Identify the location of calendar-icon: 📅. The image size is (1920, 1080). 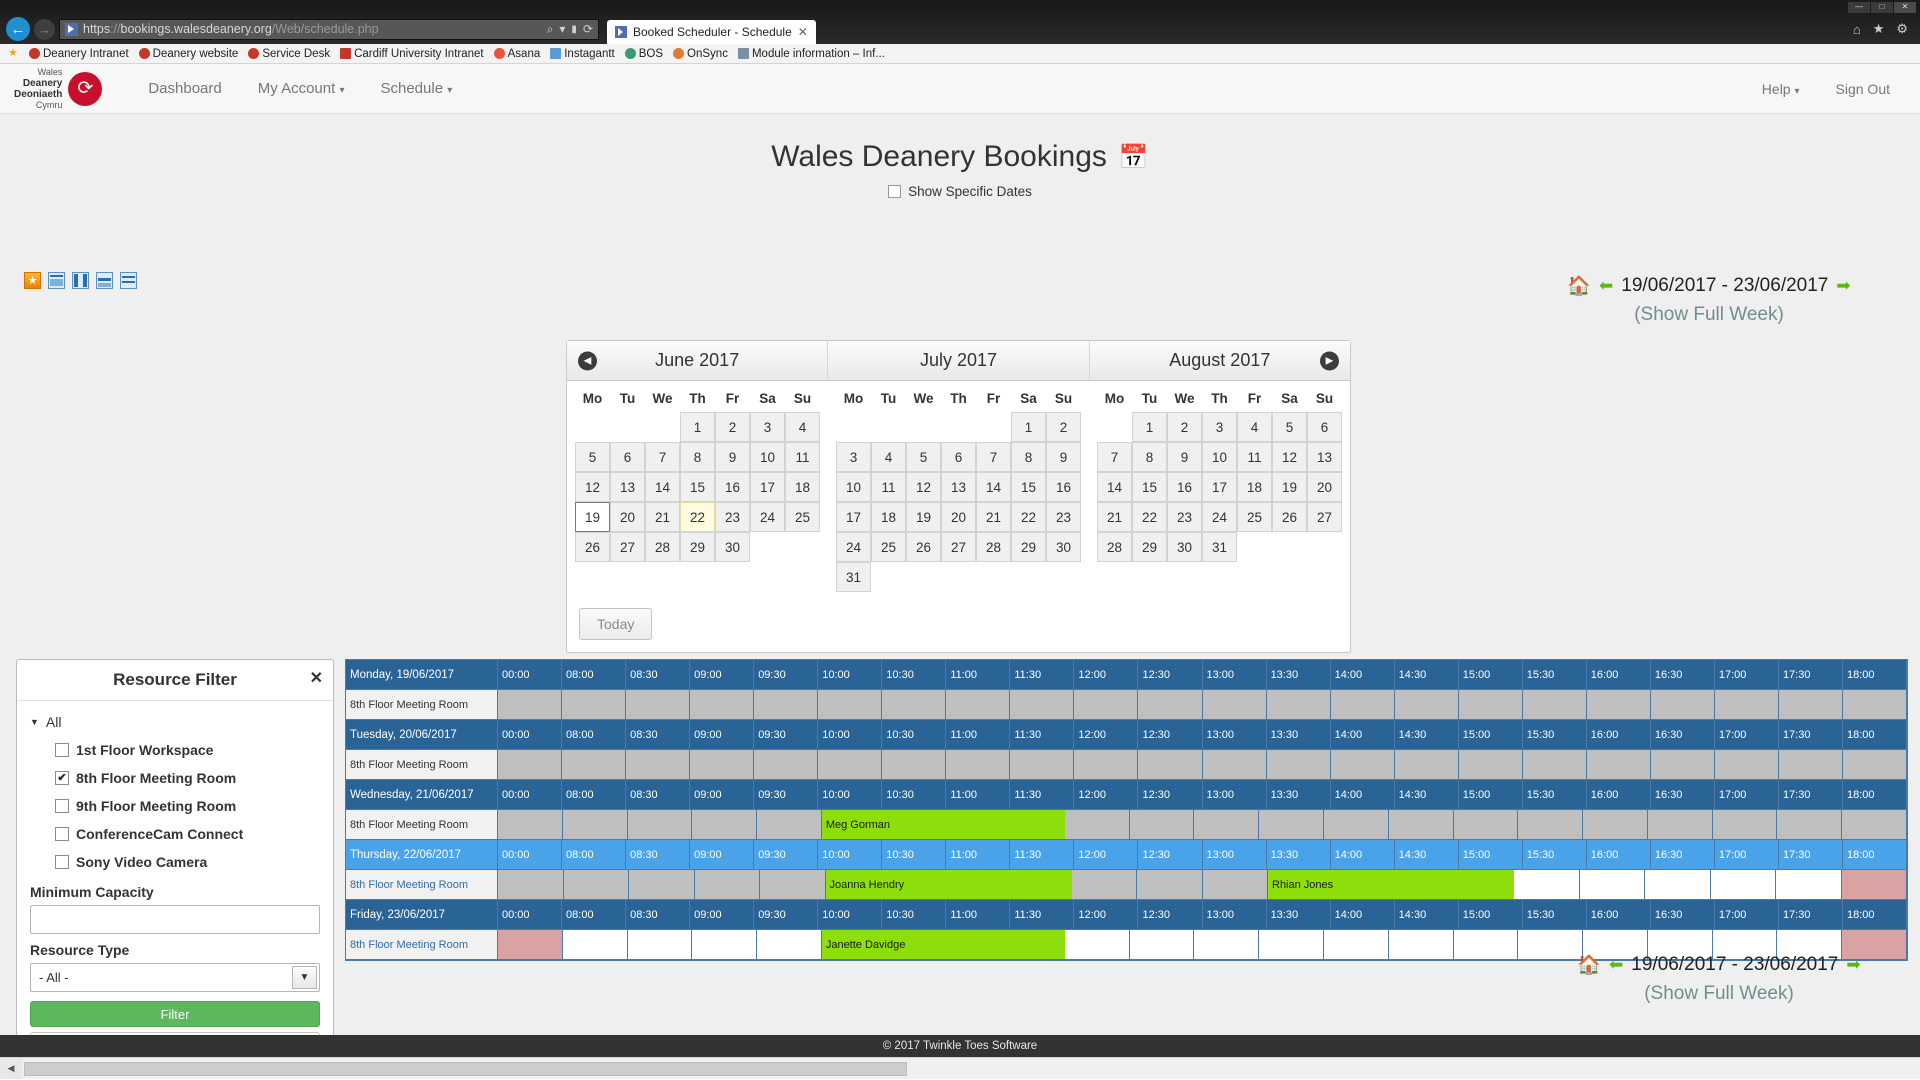
(1134, 157).